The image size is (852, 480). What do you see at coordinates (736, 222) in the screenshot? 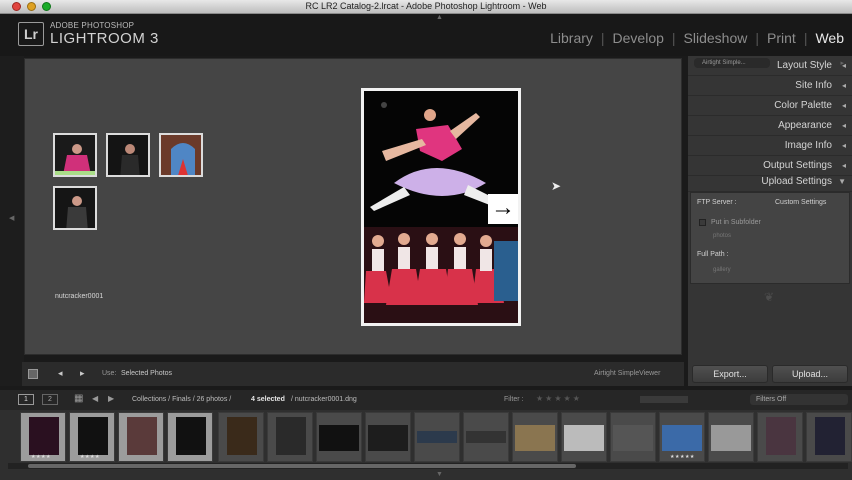
I see `subfolder-label: Put in Subfolder` at bounding box center [736, 222].